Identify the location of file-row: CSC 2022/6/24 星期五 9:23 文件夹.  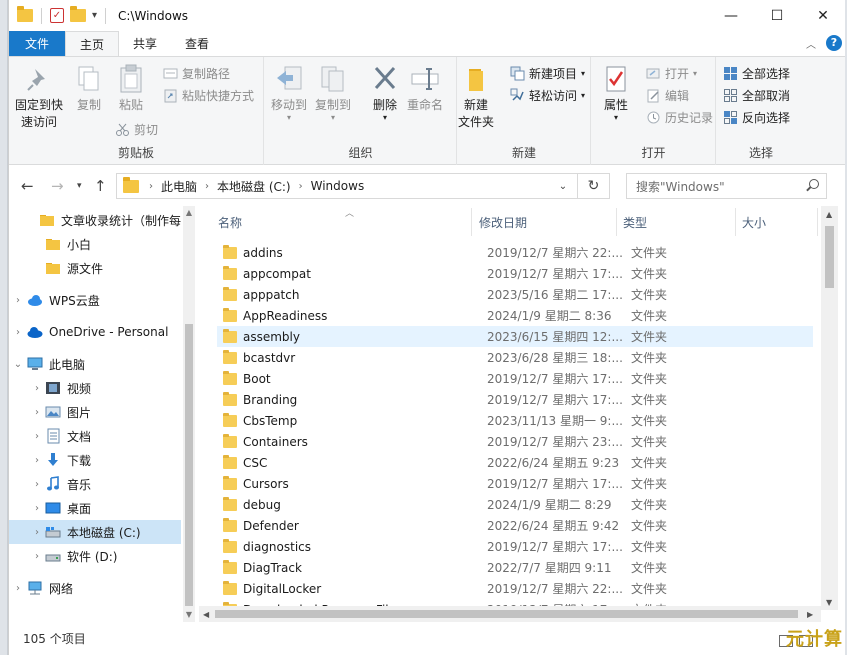
(515, 462).